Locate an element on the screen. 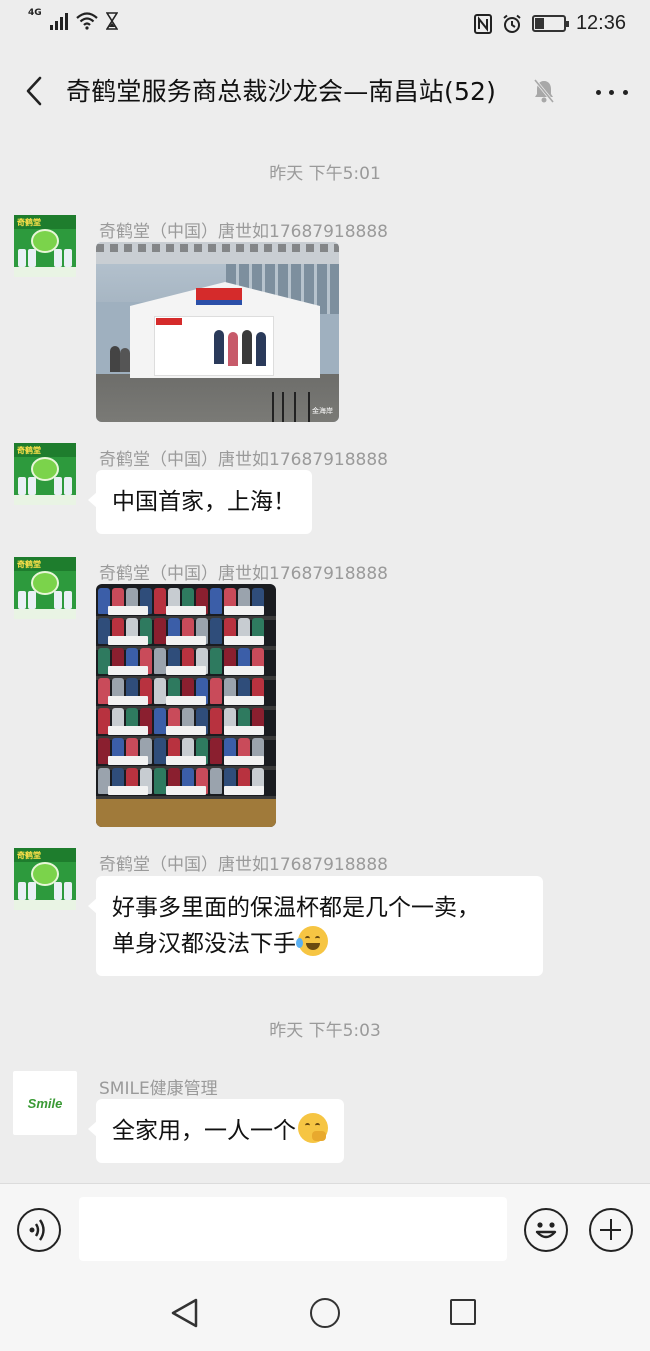 This screenshot has height=1351, width=650. message-text-line: 单身汉都没法下手 is located at coordinates (204, 944).